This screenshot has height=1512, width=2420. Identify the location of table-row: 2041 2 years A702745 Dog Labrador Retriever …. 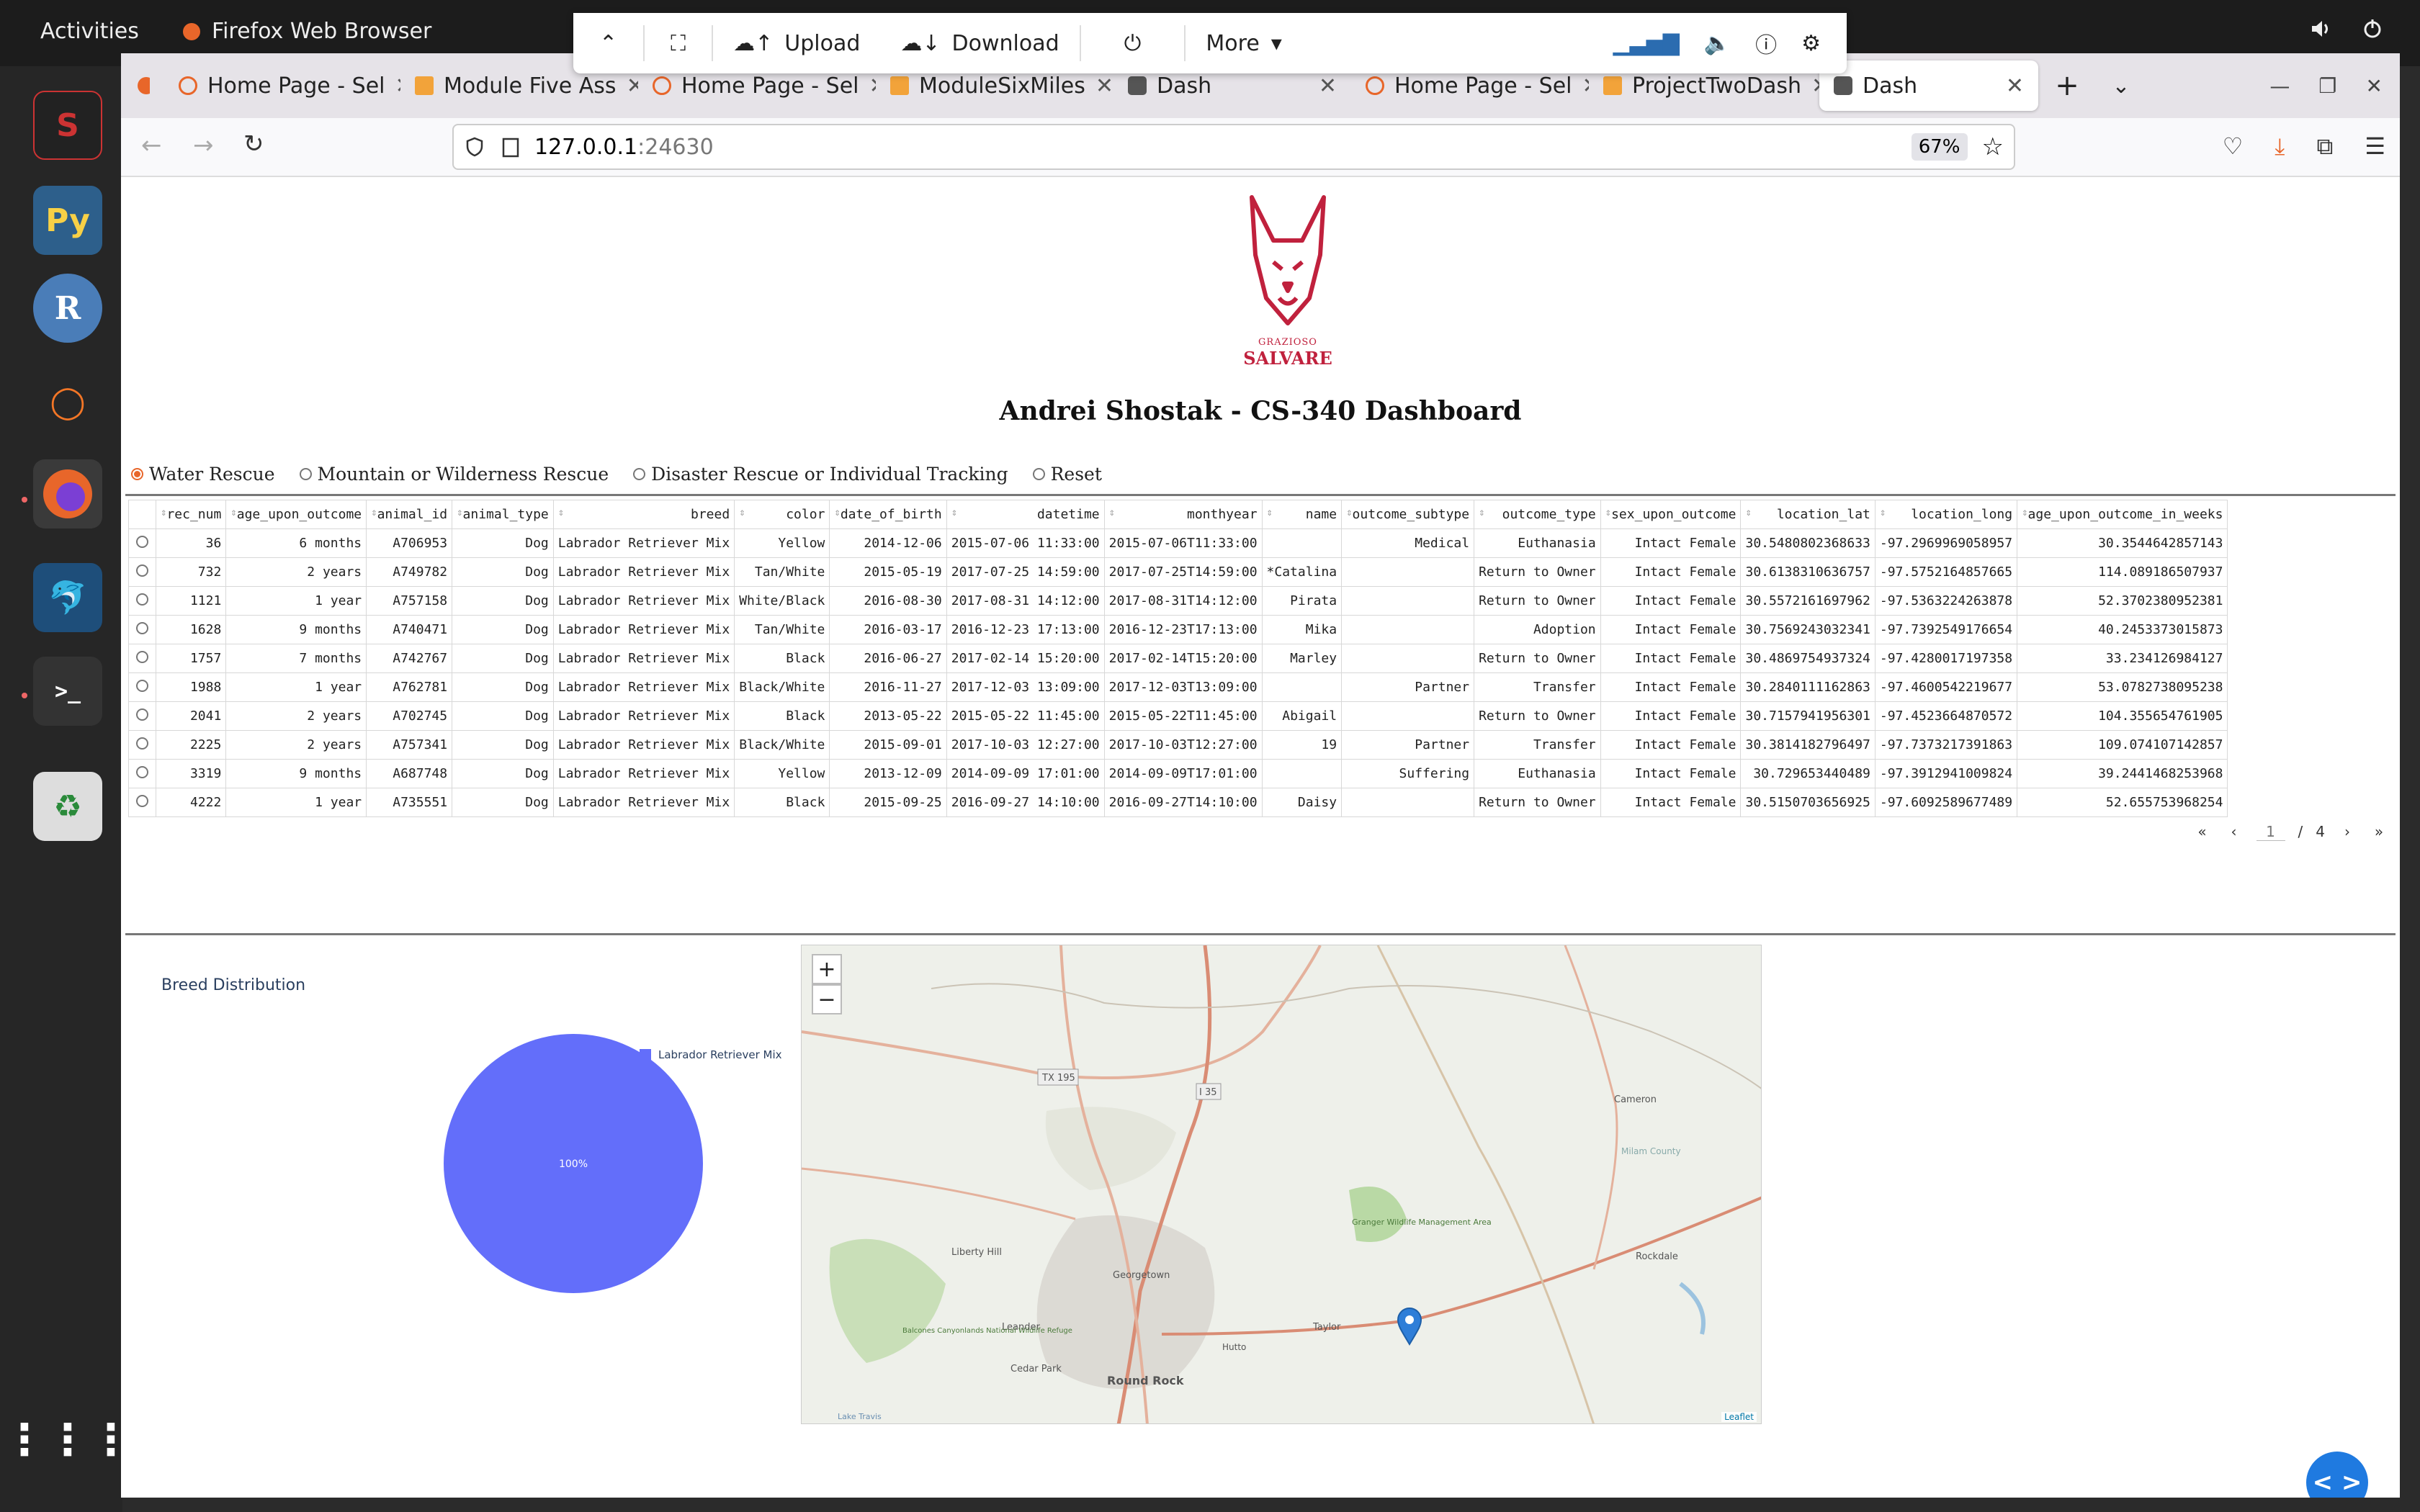
(1178, 716).